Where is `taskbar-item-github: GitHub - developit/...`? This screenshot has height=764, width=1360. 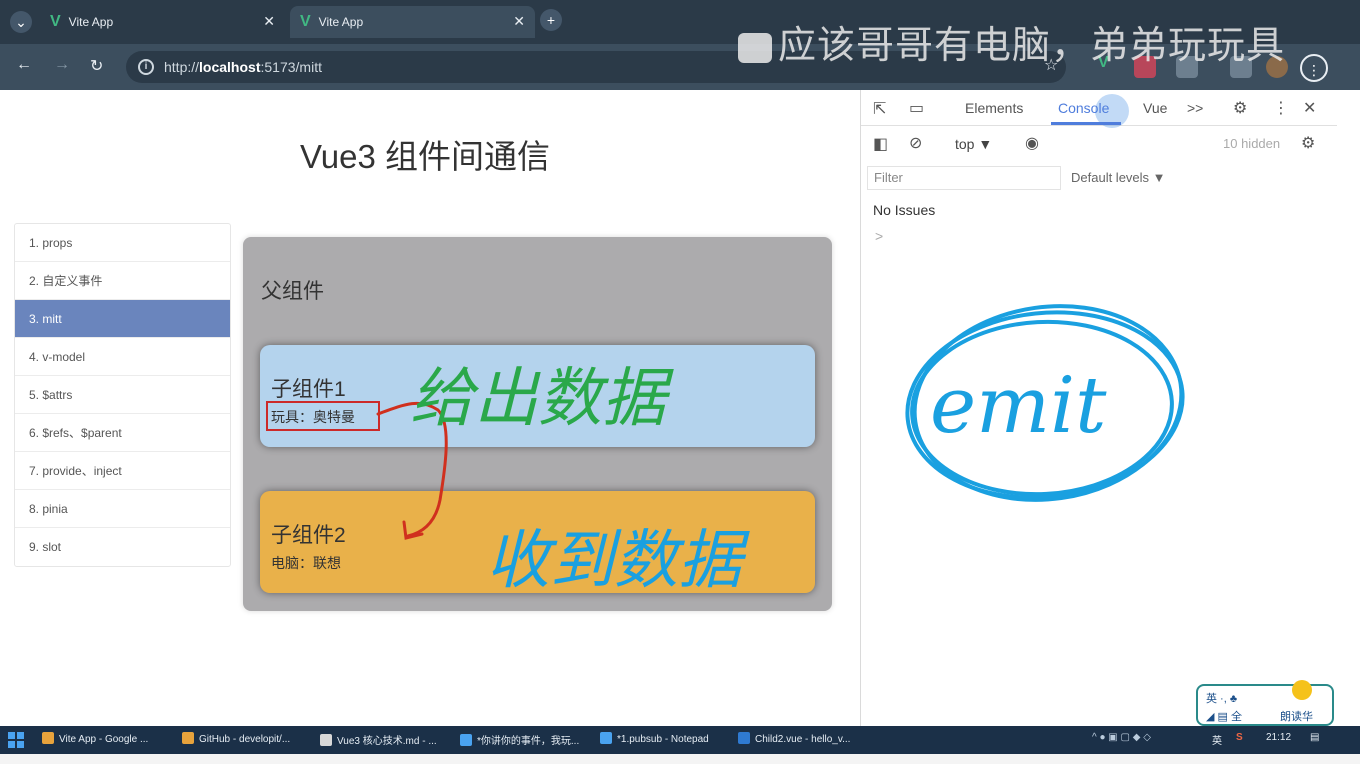
taskbar-item-github: GitHub - developit/... is located at coordinates (236, 738).